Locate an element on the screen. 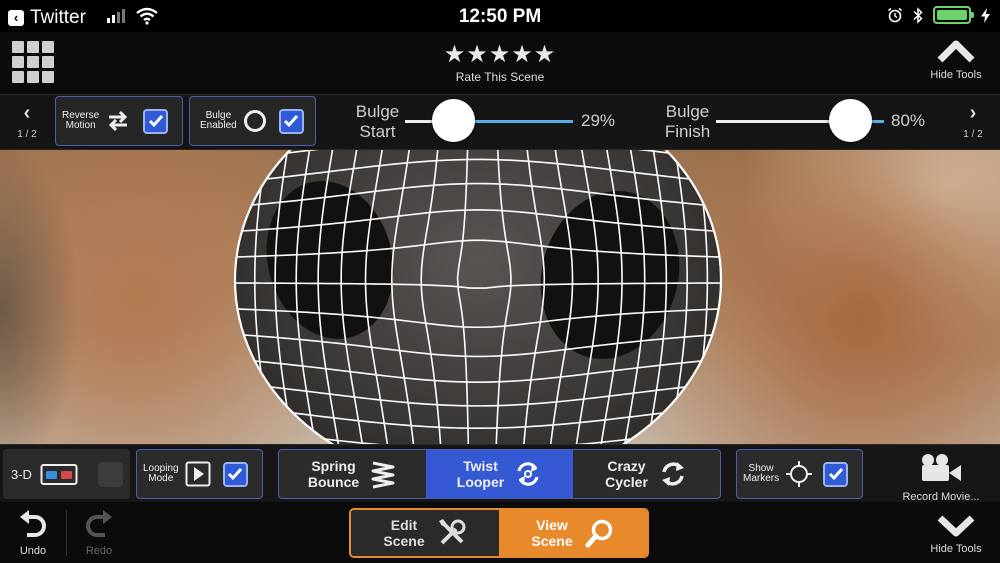 This screenshot has height=563, width=1000. status-bar: ‹ Twitter 12:50 PM is located at coordinates (500, 16).